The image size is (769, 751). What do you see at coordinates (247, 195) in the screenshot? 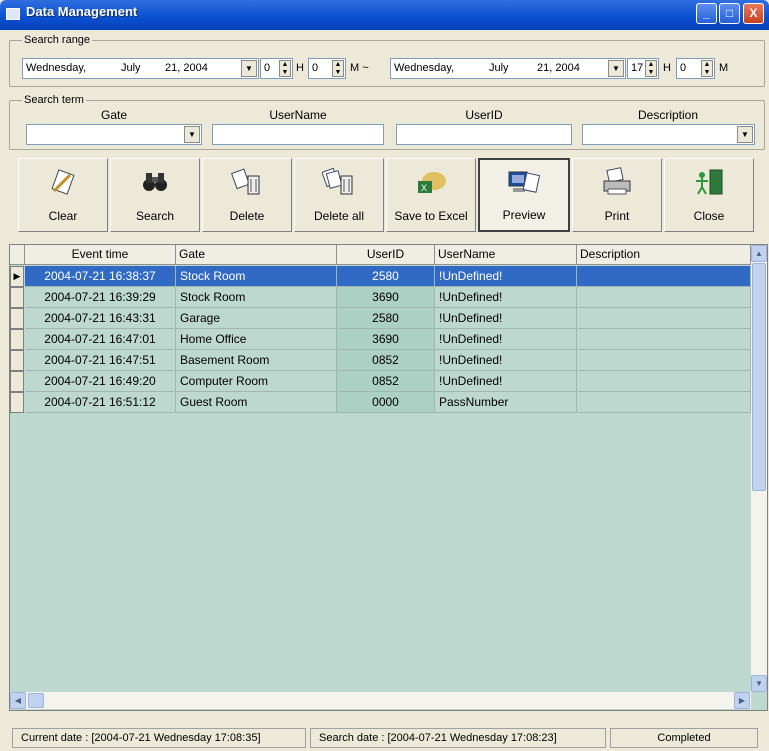
I see `delete-button: Delete` at bounding box center [247, 195].